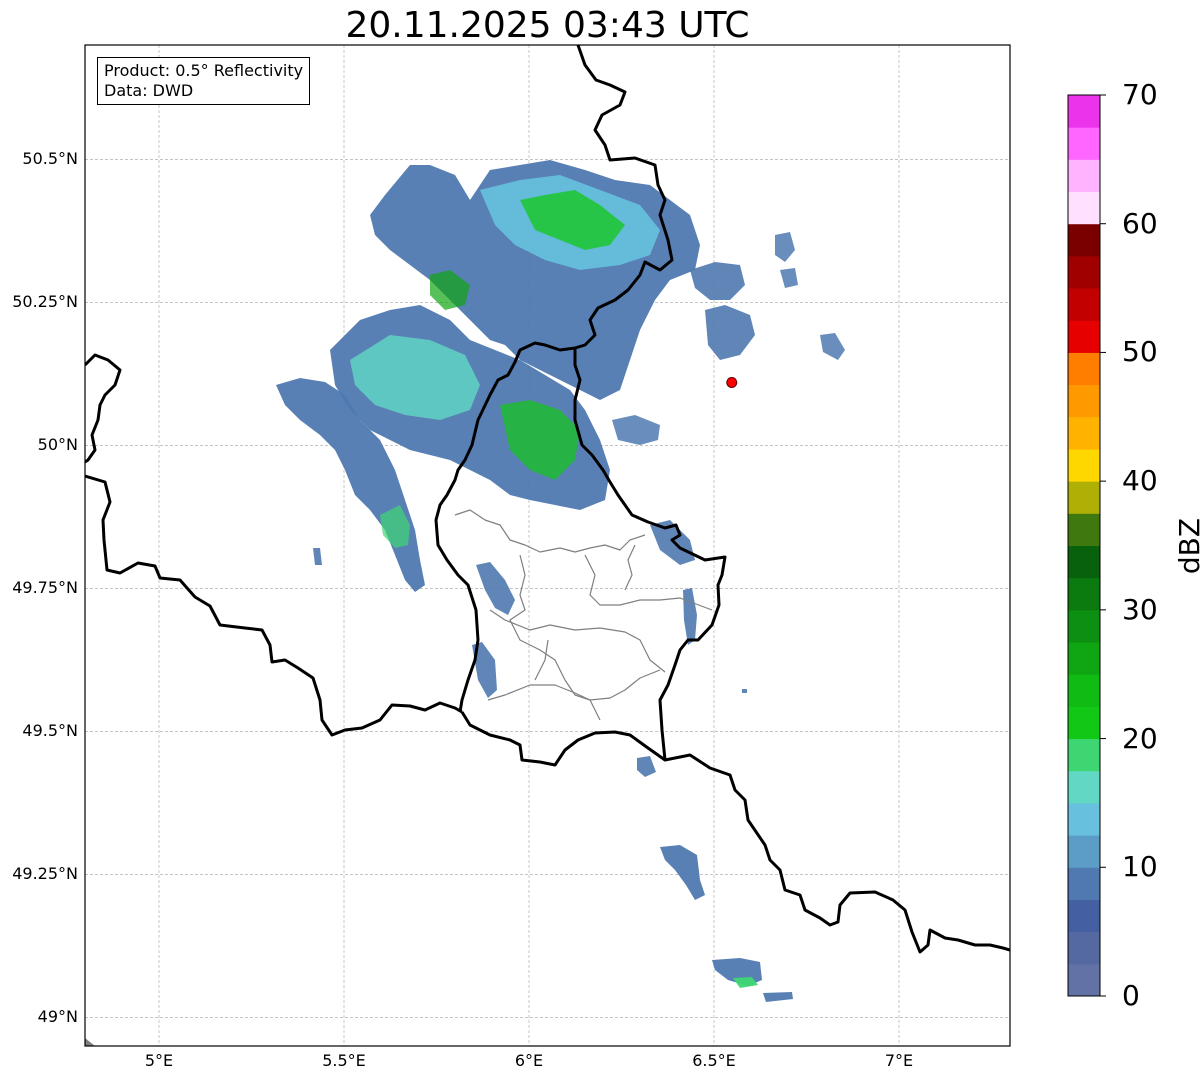 The height and width of the screenshot is (1081, 1202). I want to click on colorbar-unit-label: dBZ, so click(1187, 546).